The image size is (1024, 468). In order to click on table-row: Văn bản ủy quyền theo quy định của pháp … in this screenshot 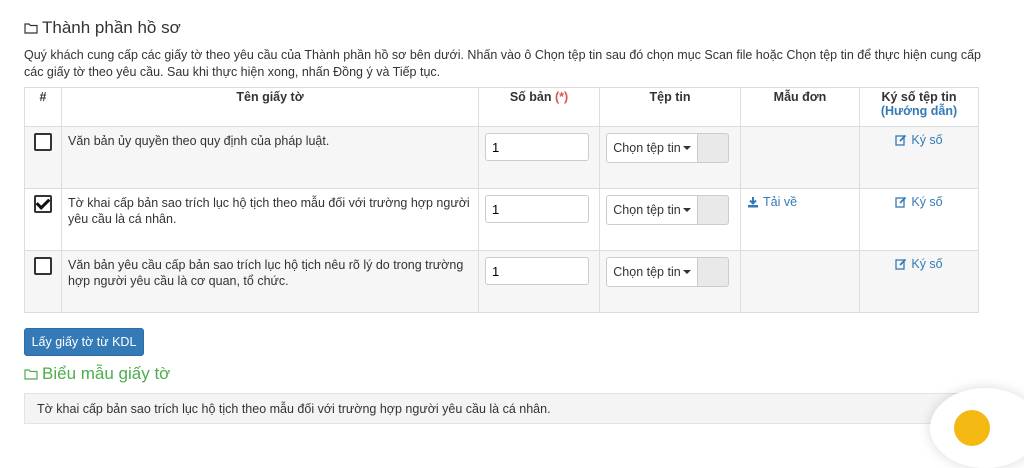, I will do `click(501, 157)`.